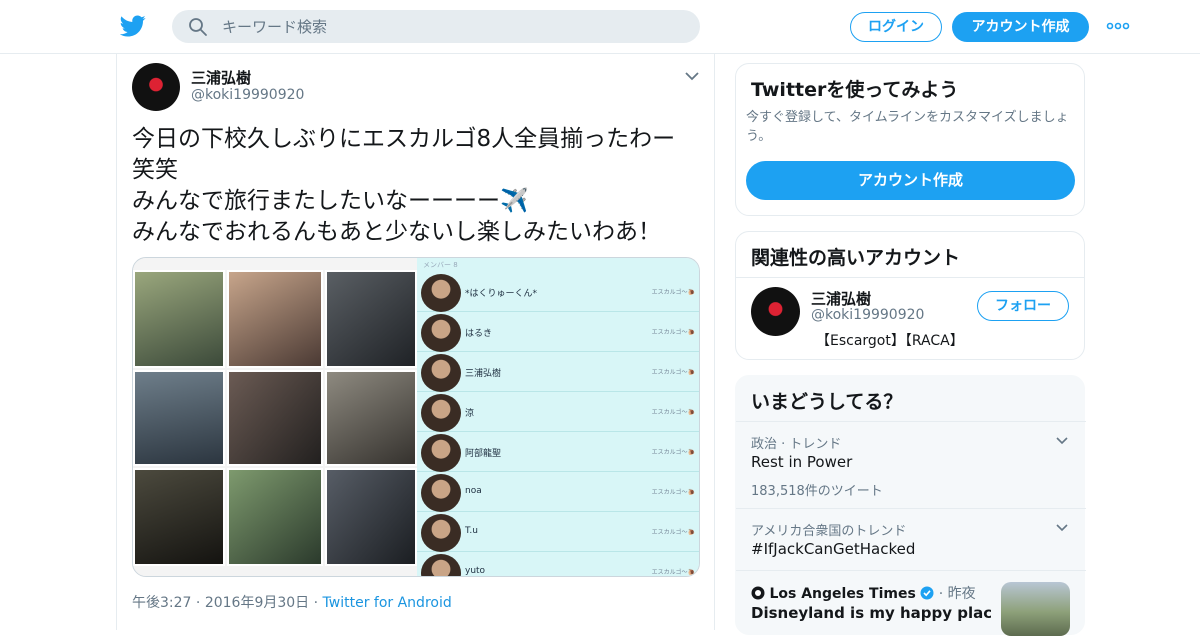 This screenshot has height=636, width=1200. I want to click on card-description: 今すぐ登録して、タイムラインをカスタマイズしましょう。, so click(907, 127).